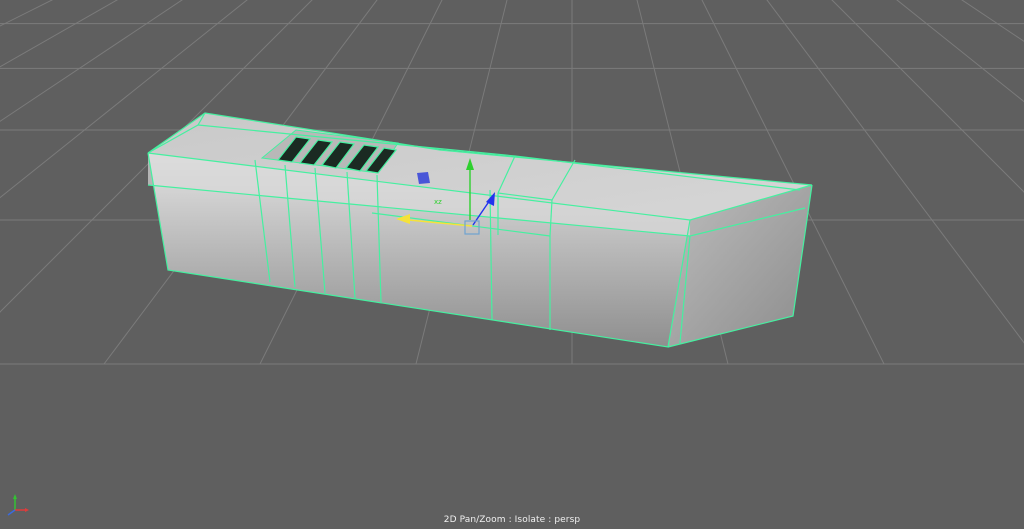 The height and width of the screenshot is (529, 1024). What do you see at coordinates (18, 505) in the screenshot?
I see `xyz-axis-icon` at bounding box center [18, 505].